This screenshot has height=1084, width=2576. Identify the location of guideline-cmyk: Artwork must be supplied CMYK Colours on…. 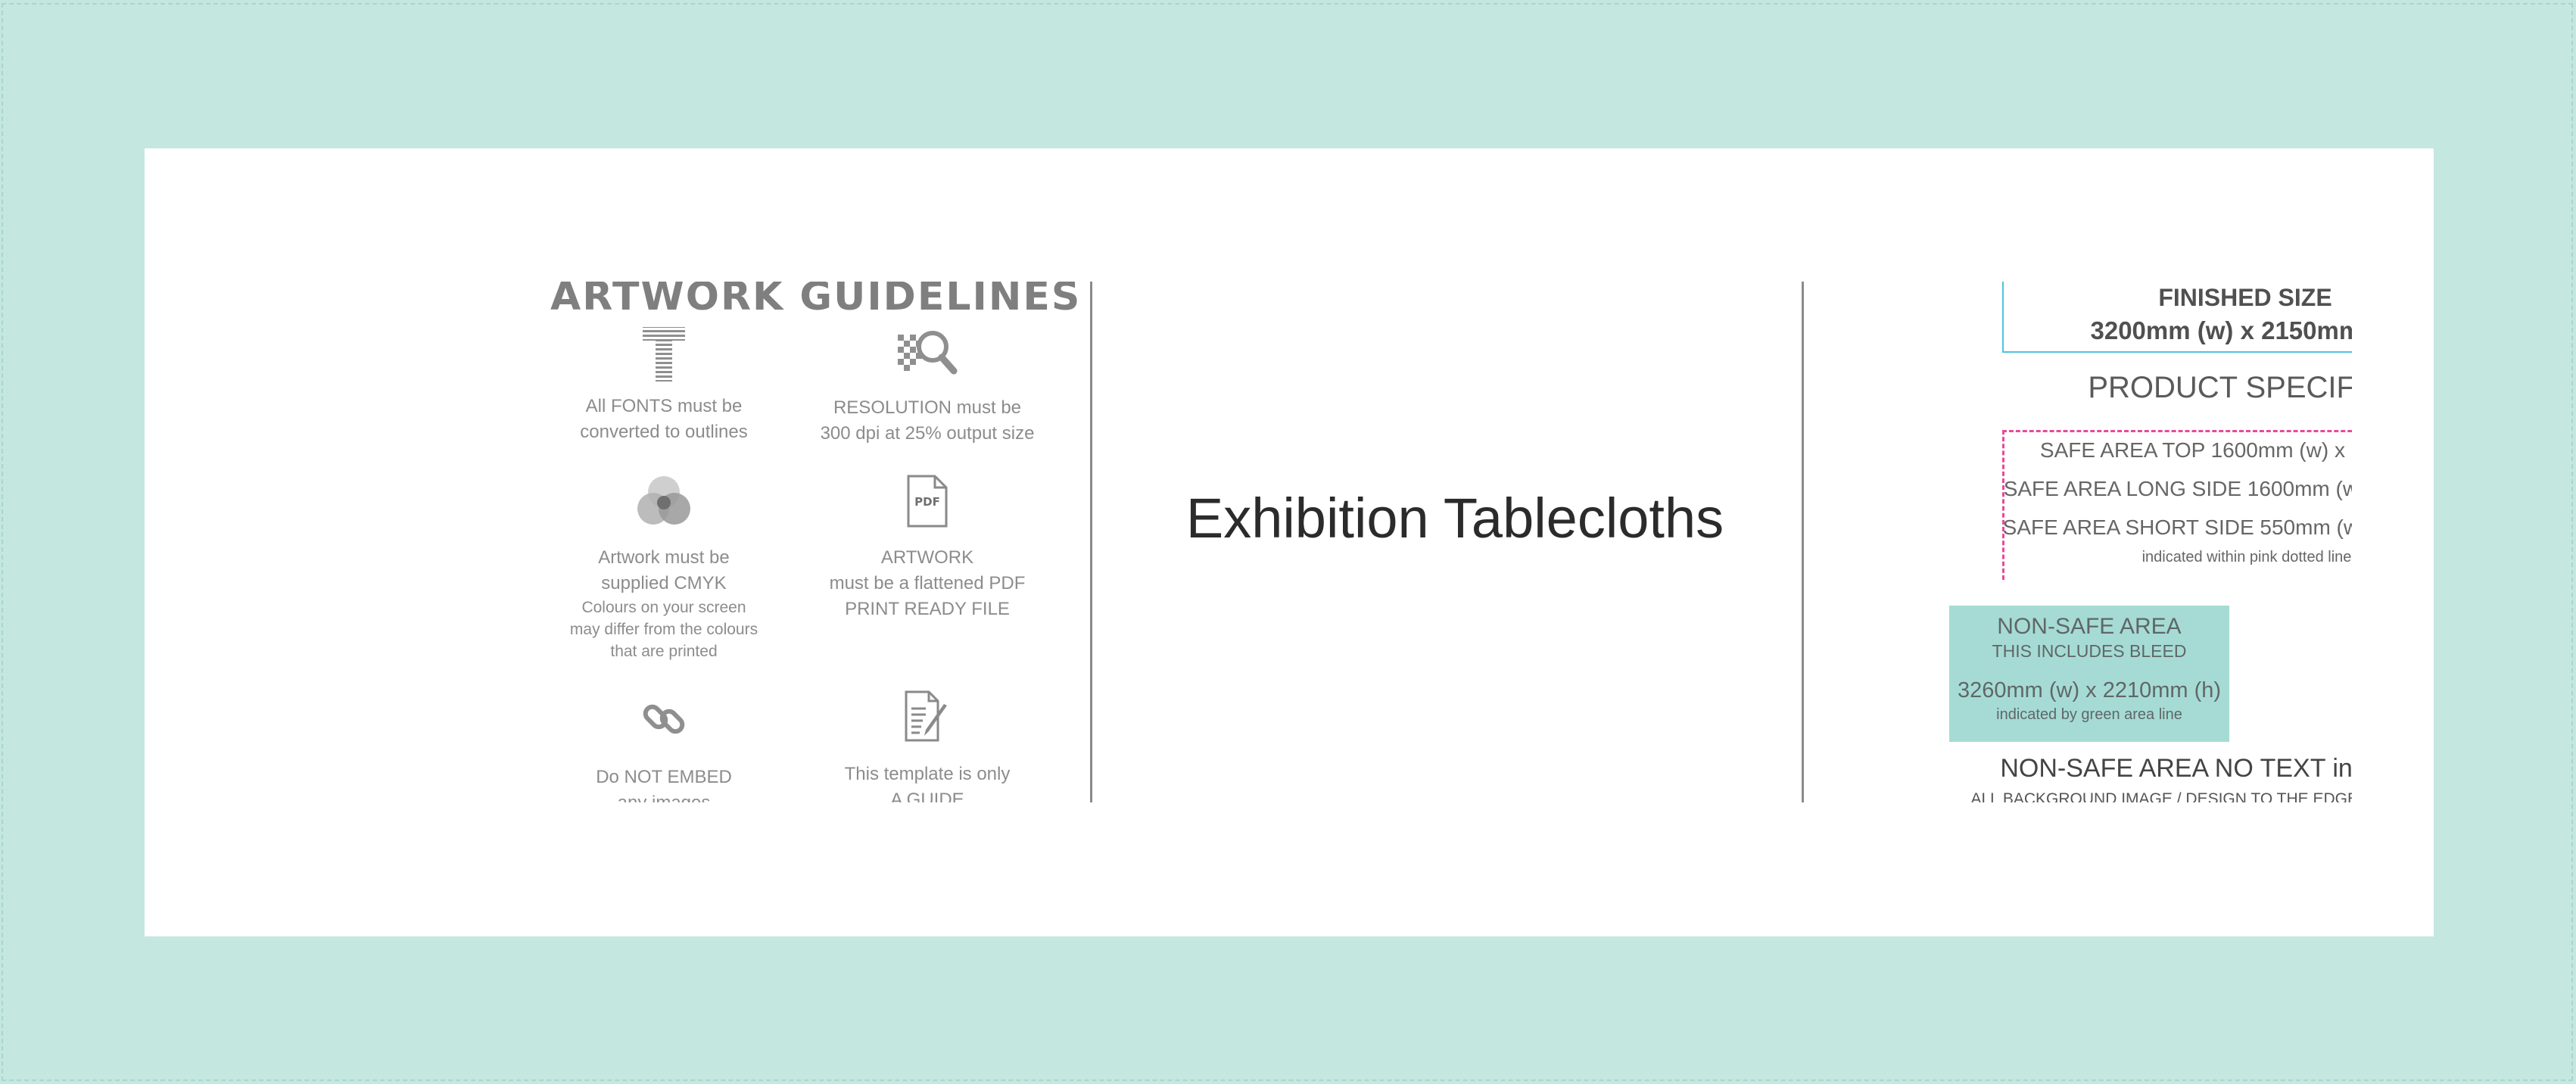
(663, 568).